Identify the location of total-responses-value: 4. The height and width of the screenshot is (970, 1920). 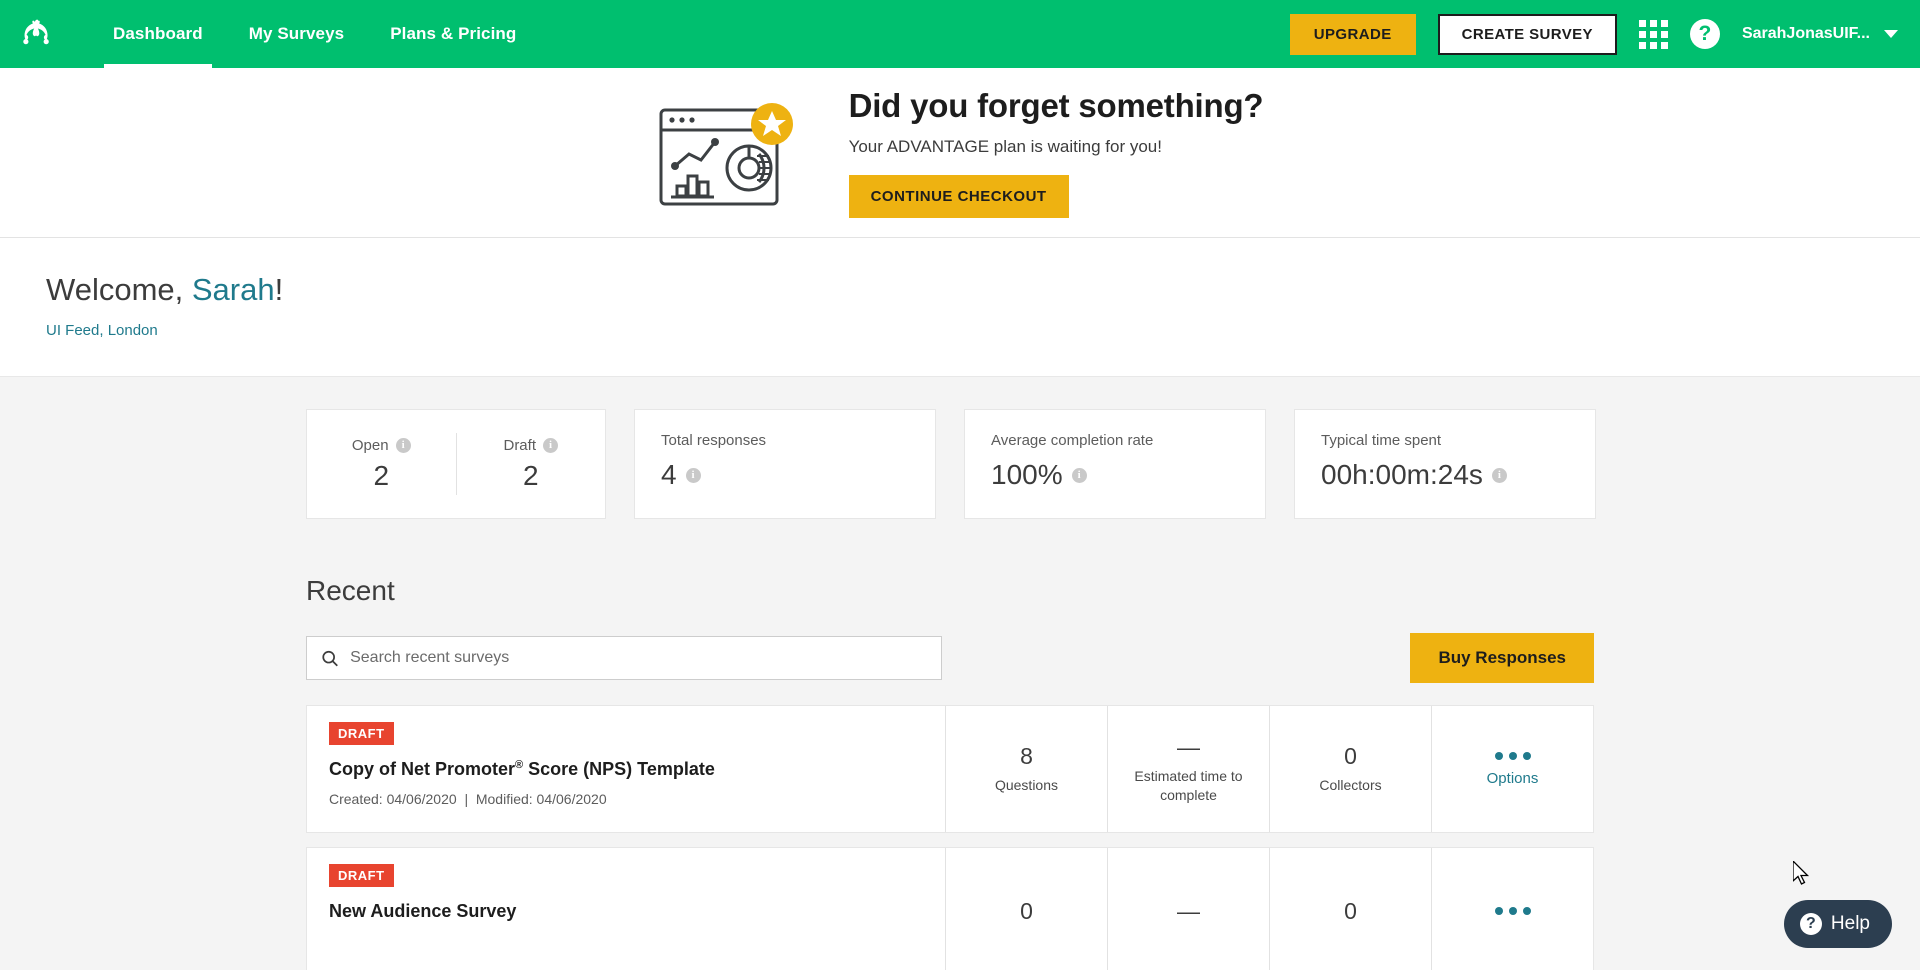
(669, 474).